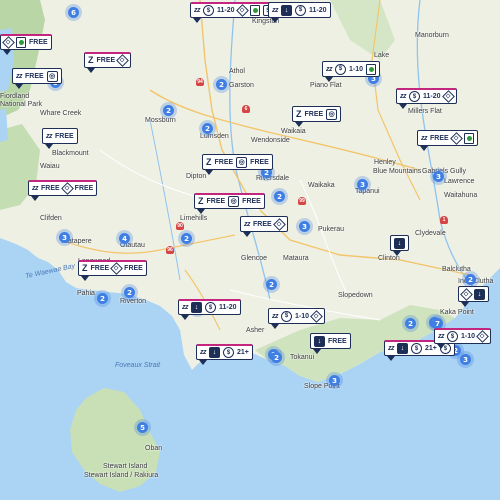 The width and height of the screenshot is (500, 500). Describe the element at coordinates (194, 218) in the screenshot. I see `town-label: Limehills` at that location.